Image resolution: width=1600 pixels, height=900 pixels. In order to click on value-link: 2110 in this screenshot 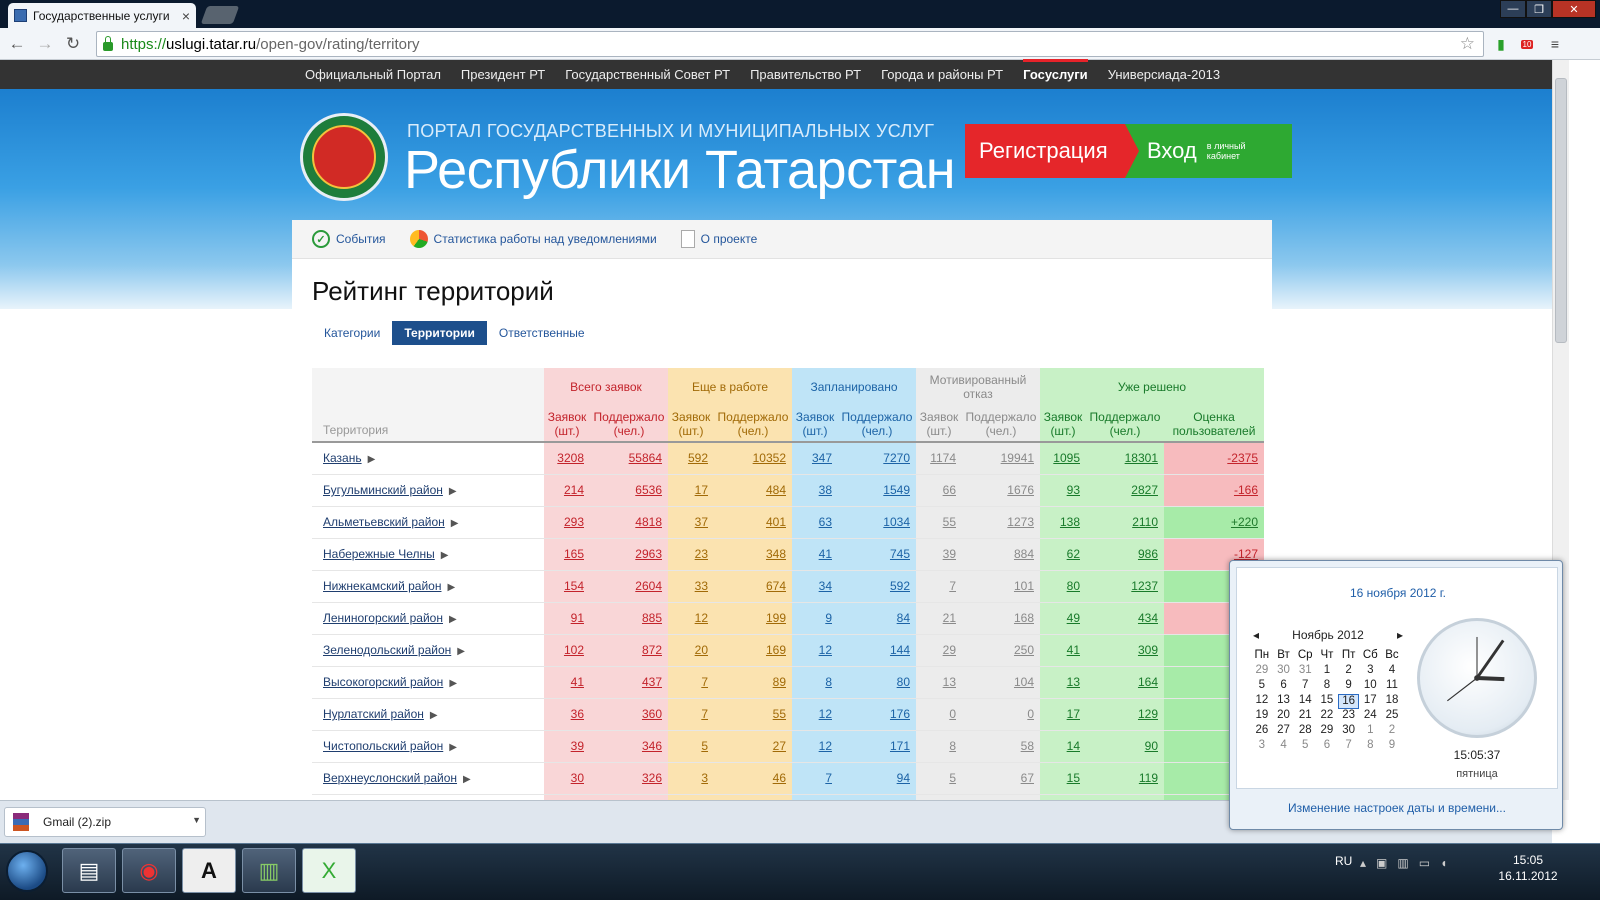, I will do `click(1145, 522)`.